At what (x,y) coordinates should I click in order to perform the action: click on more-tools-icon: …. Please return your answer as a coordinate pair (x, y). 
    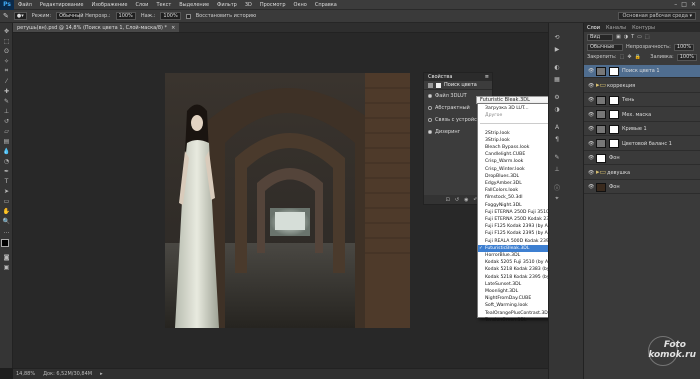
    Looking at the image, I should click on (6, 231).